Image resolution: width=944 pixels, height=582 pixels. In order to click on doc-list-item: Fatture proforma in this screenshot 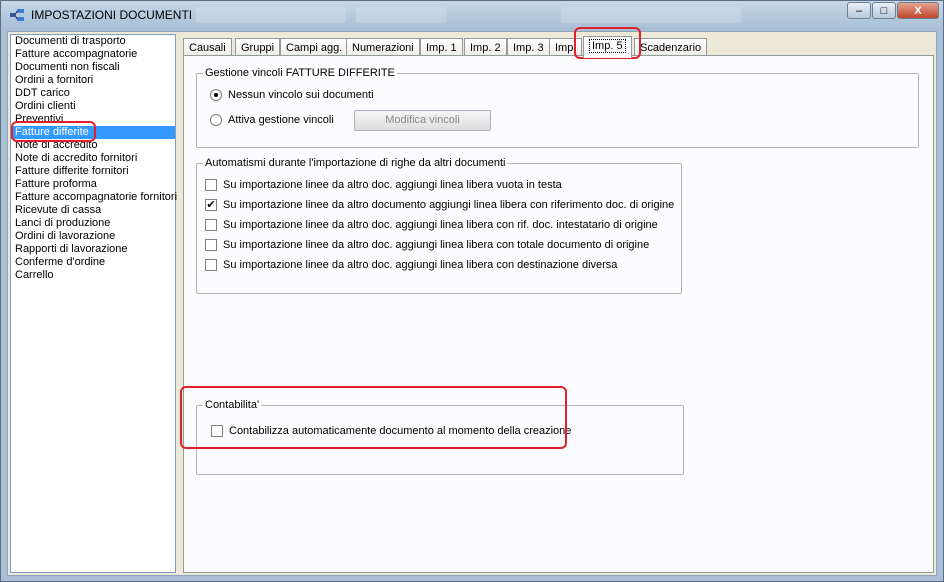, I will do `click(93, 184)`.